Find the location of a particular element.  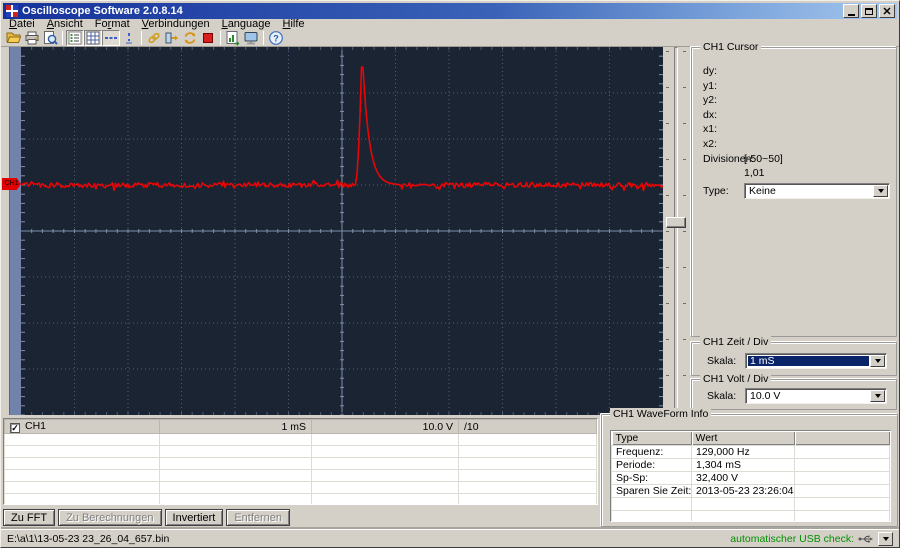

stop-icon is located at coordinates (208, 38).